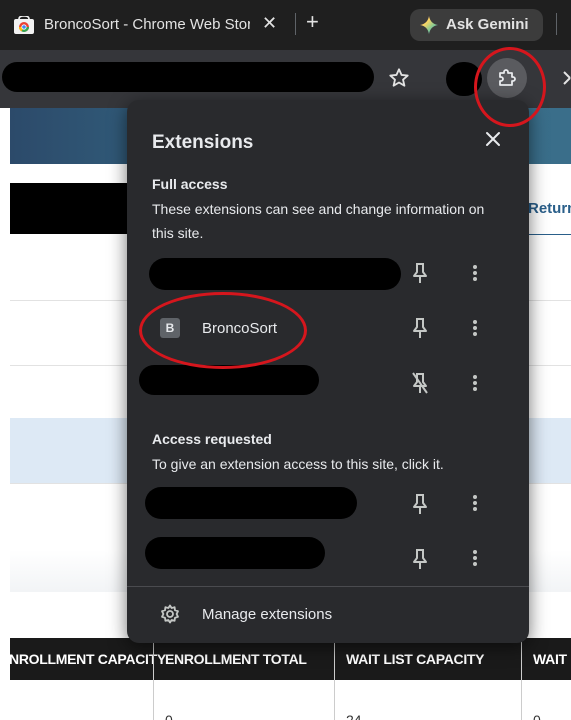  I want to click on tab-separator-right, so click(556, 24).